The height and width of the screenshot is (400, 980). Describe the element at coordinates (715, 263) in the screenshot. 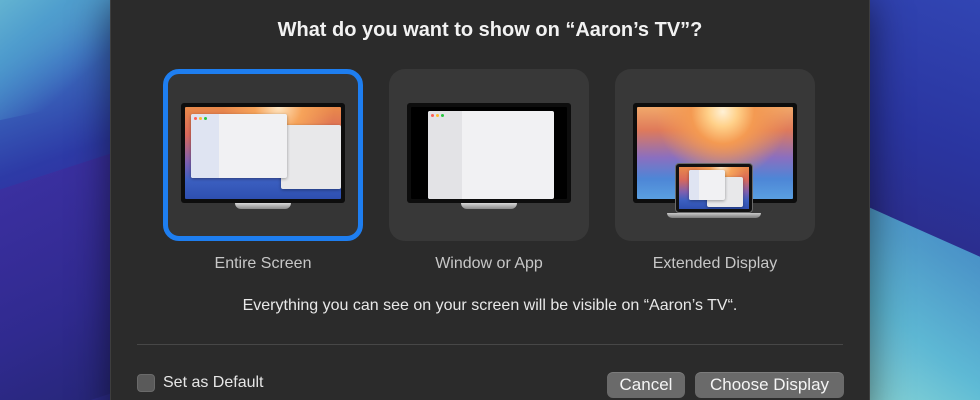

I see `option-label: Extended Display` at that location.